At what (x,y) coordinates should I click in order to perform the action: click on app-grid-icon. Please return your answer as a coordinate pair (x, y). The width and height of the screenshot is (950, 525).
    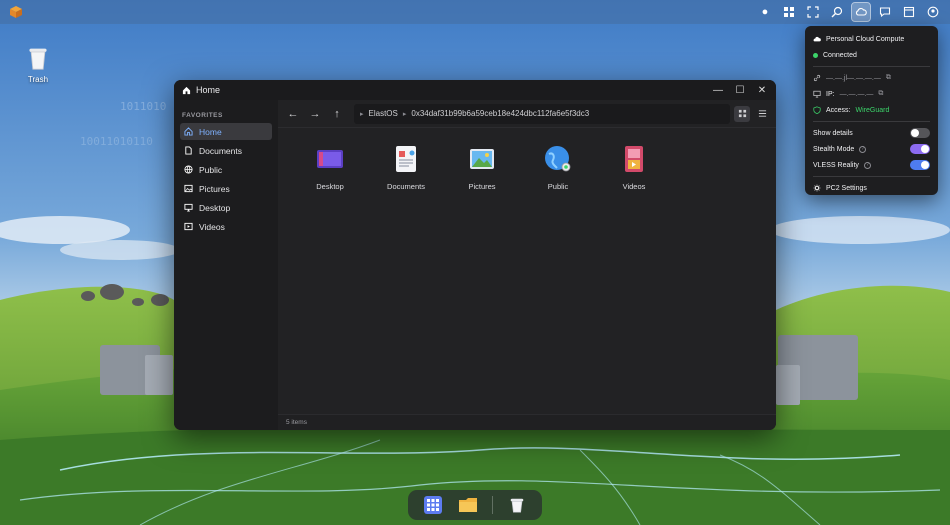
    Looking at the image, I should click on (433, 505).